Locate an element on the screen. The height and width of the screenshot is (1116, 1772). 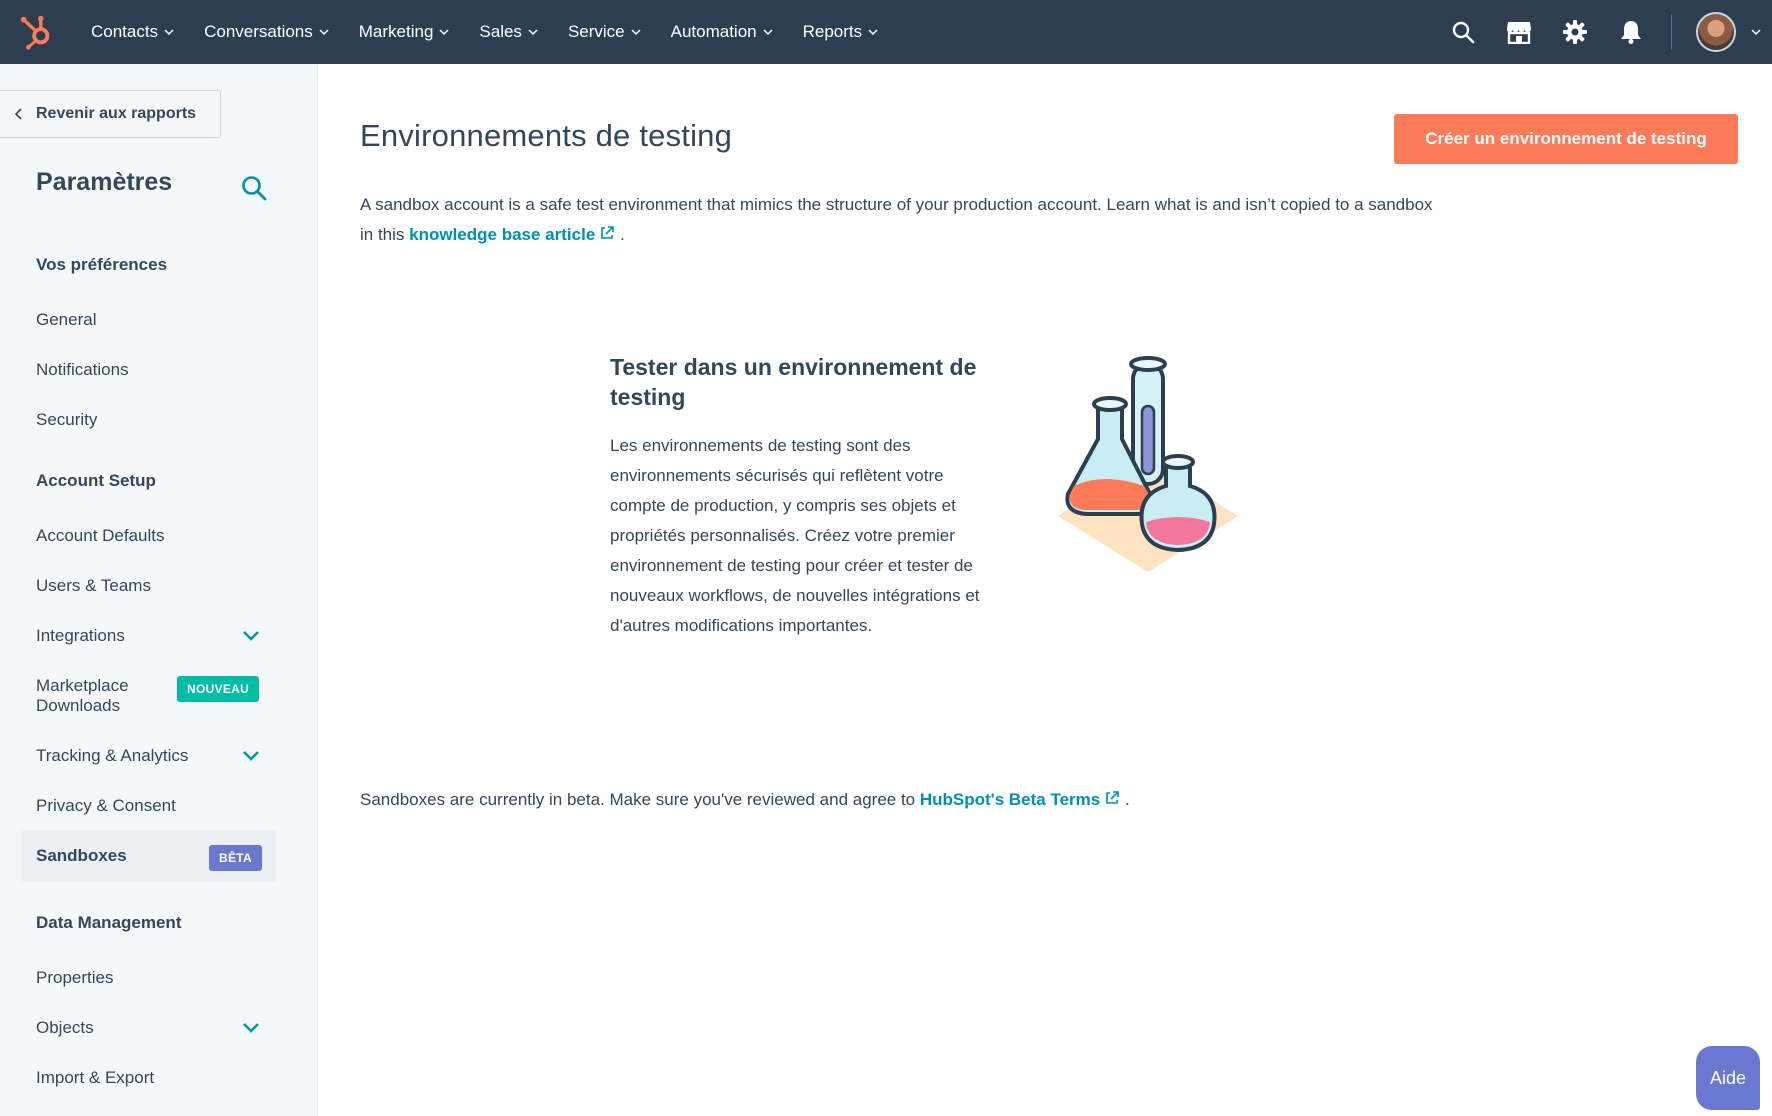
marketplace-icon is located at coordinates (1519, 32).